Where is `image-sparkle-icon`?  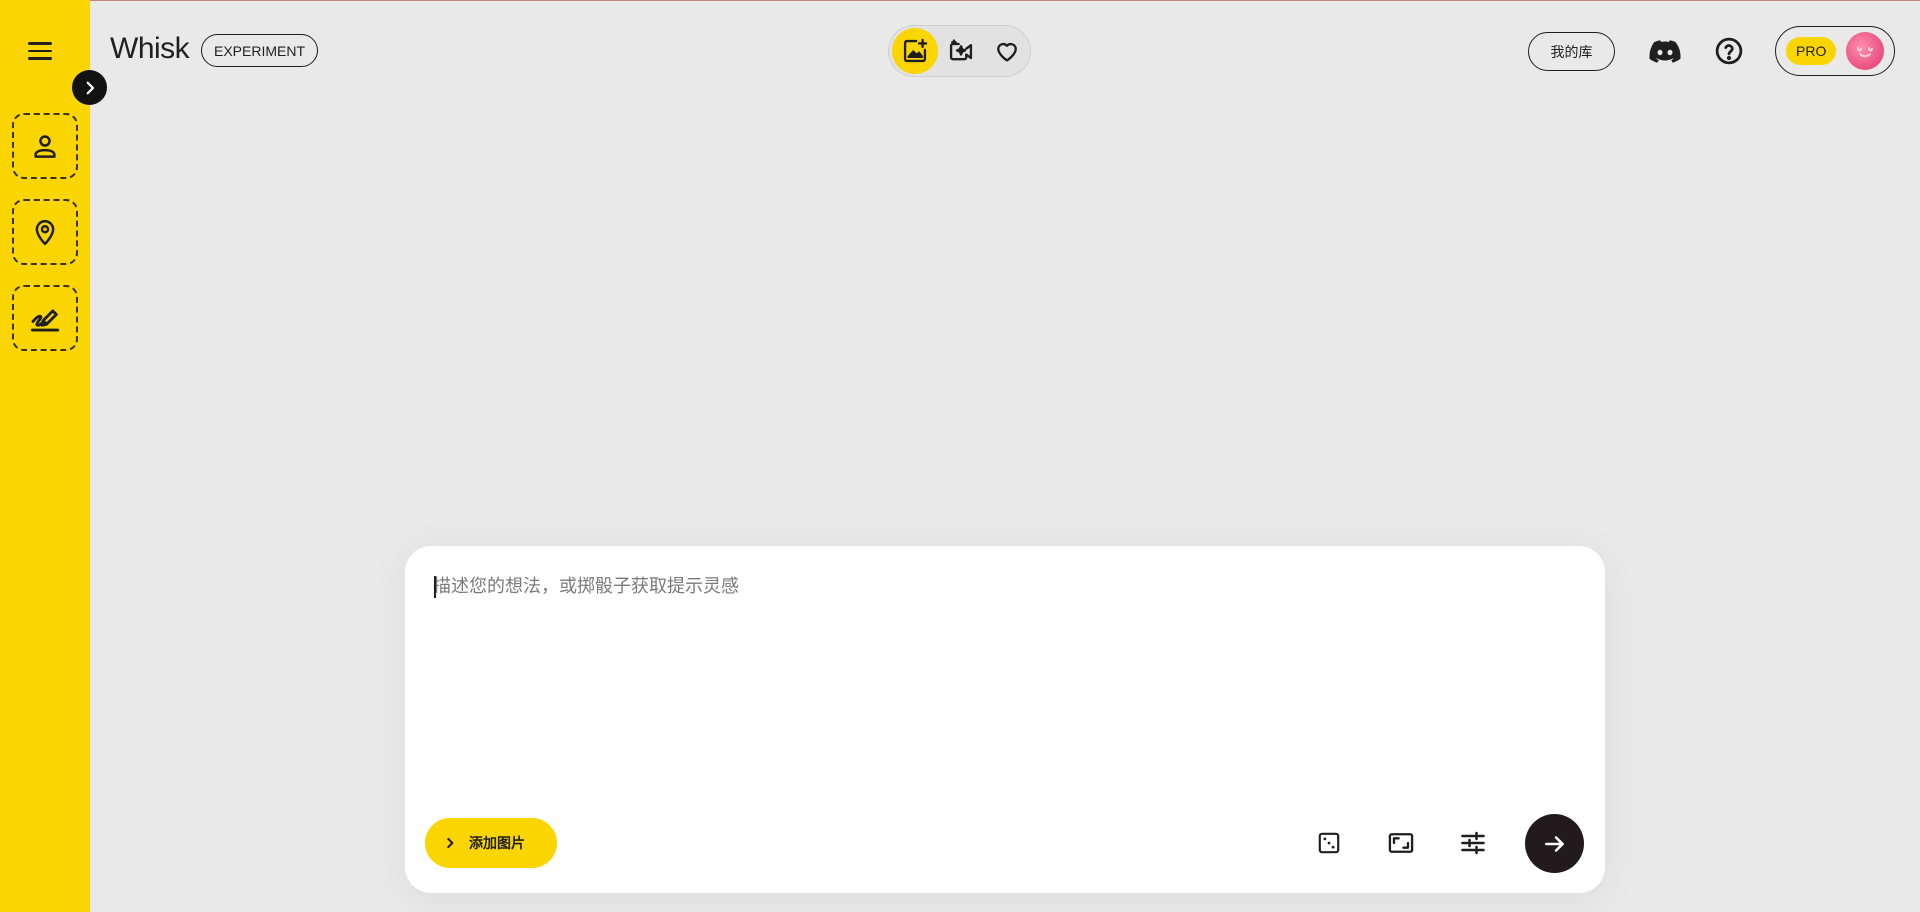 image-sparkle-icon is located at coordinates (915, 50).